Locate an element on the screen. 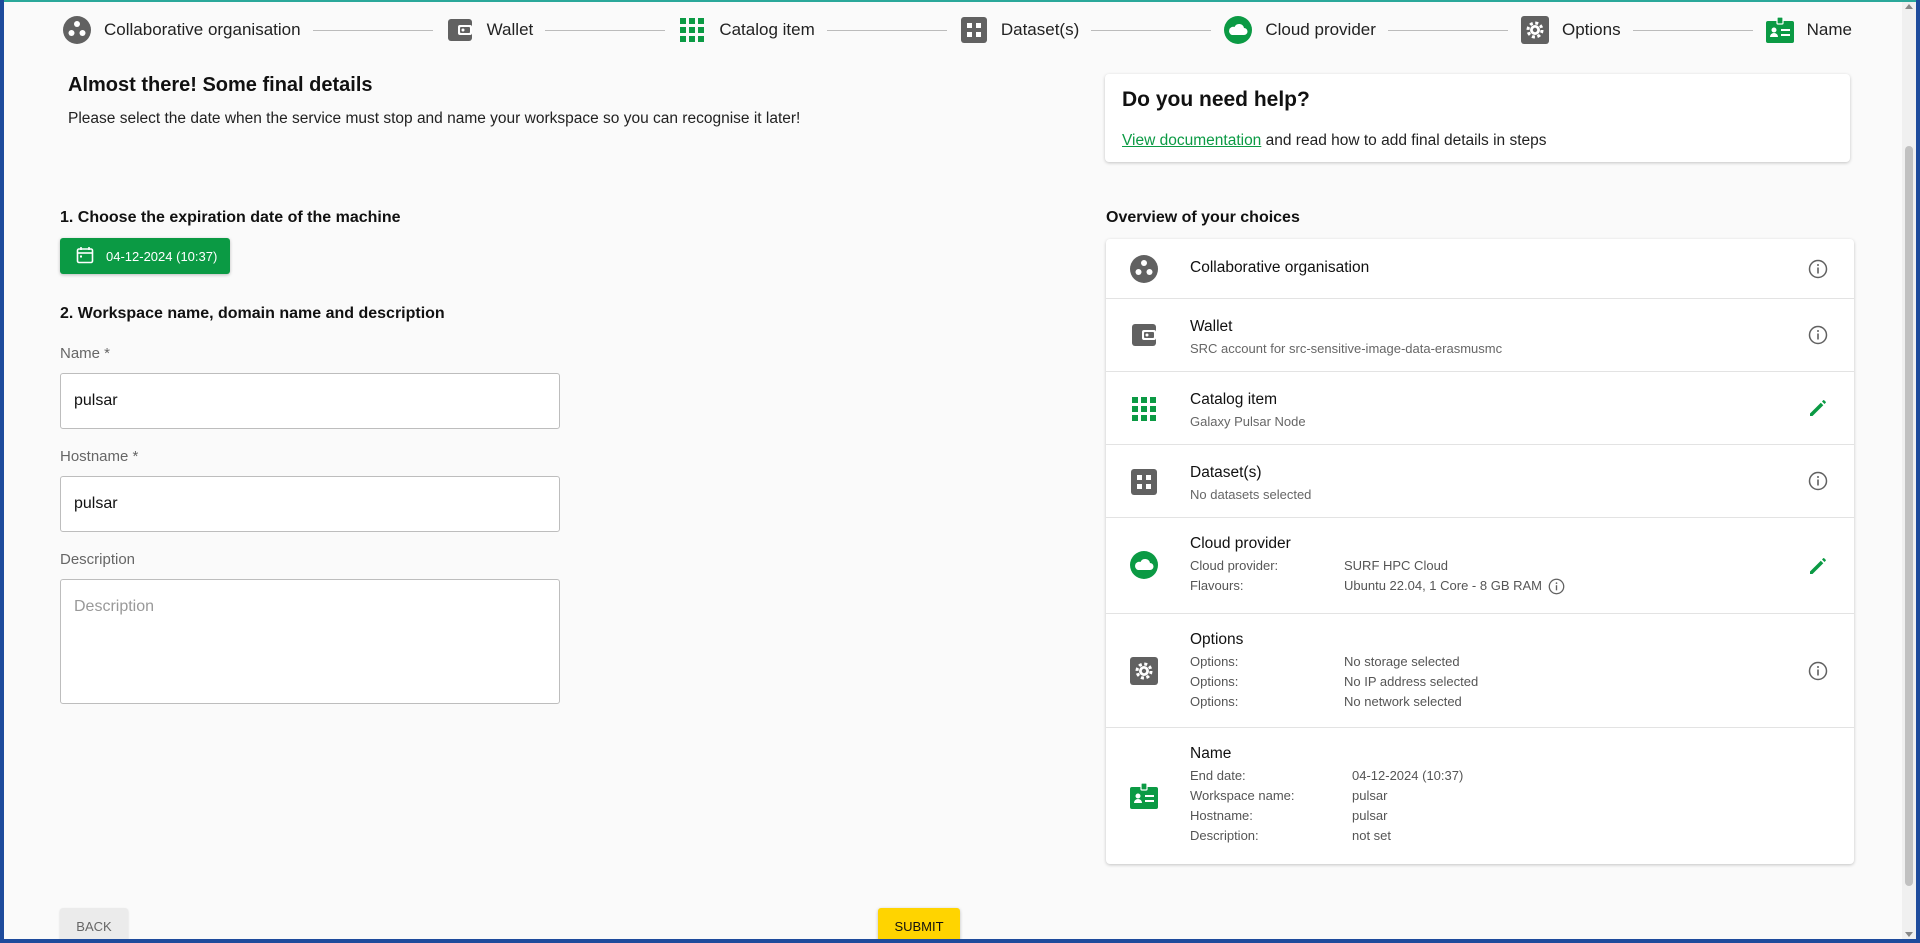 The width and height of the screenshot is (1920, 943). calendar-icon is located at coordinates (91, 256).